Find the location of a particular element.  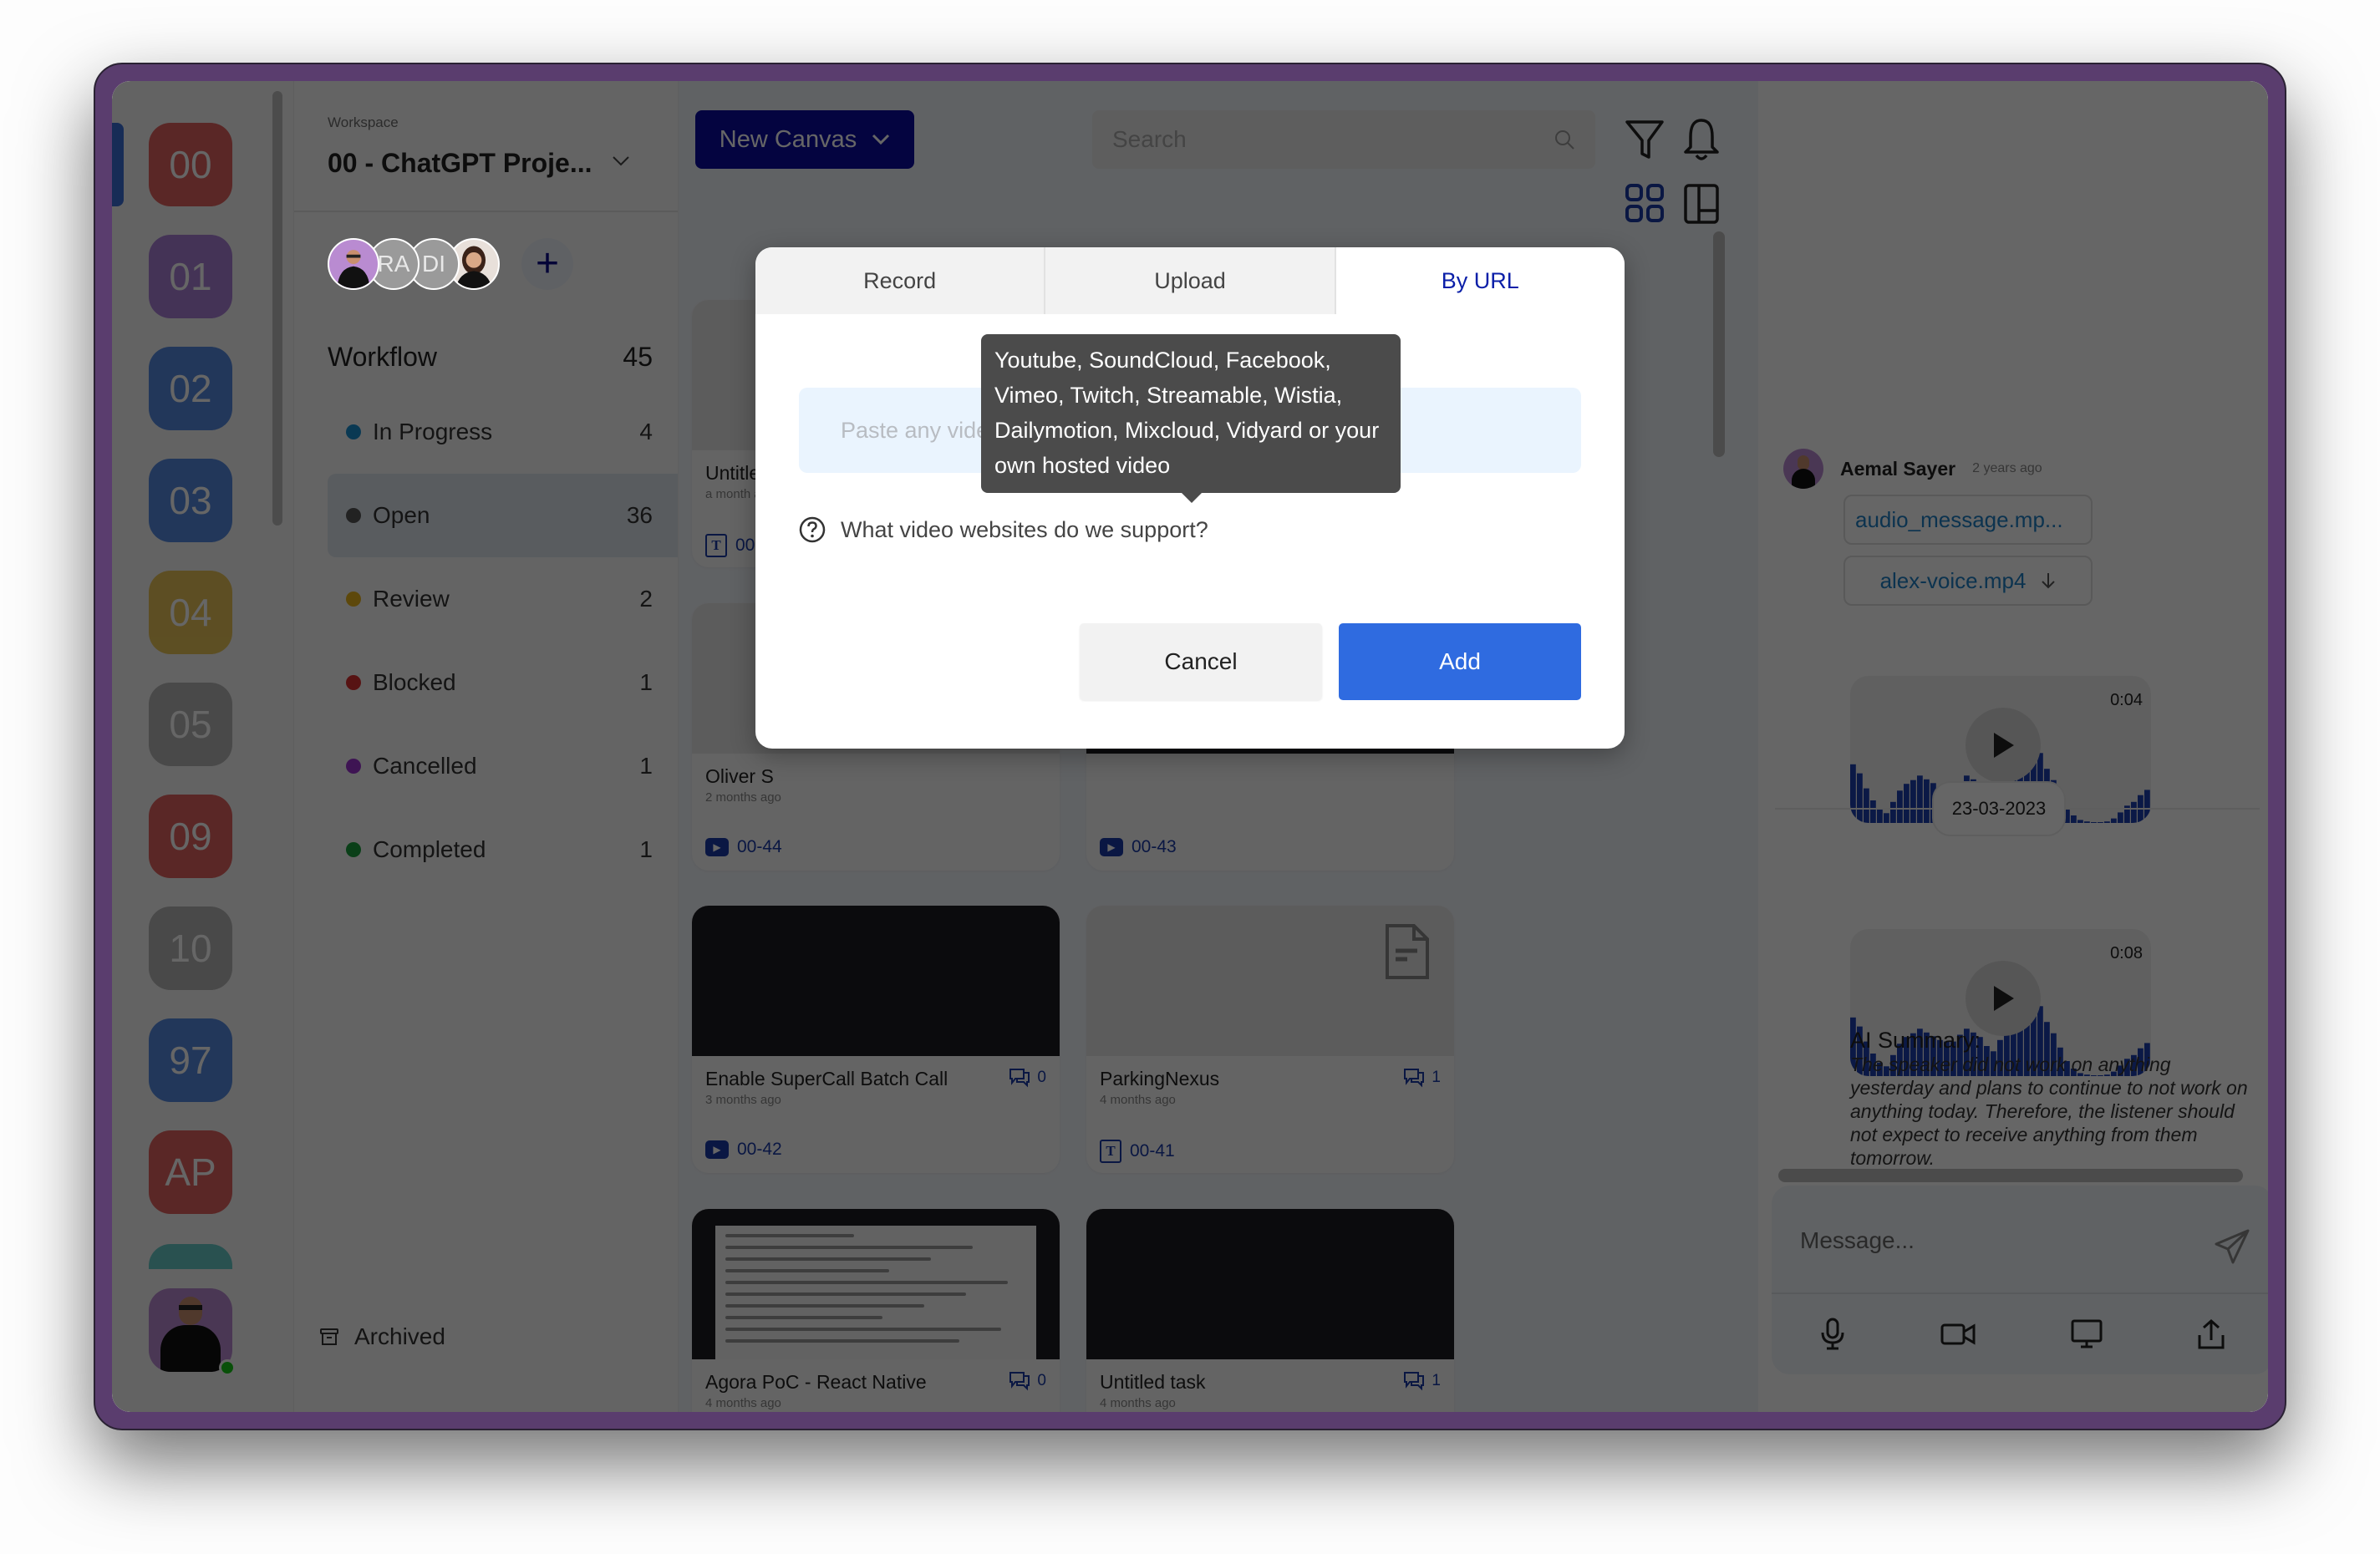

cancel-button: Cancel is located at coordinates (1201, 661).